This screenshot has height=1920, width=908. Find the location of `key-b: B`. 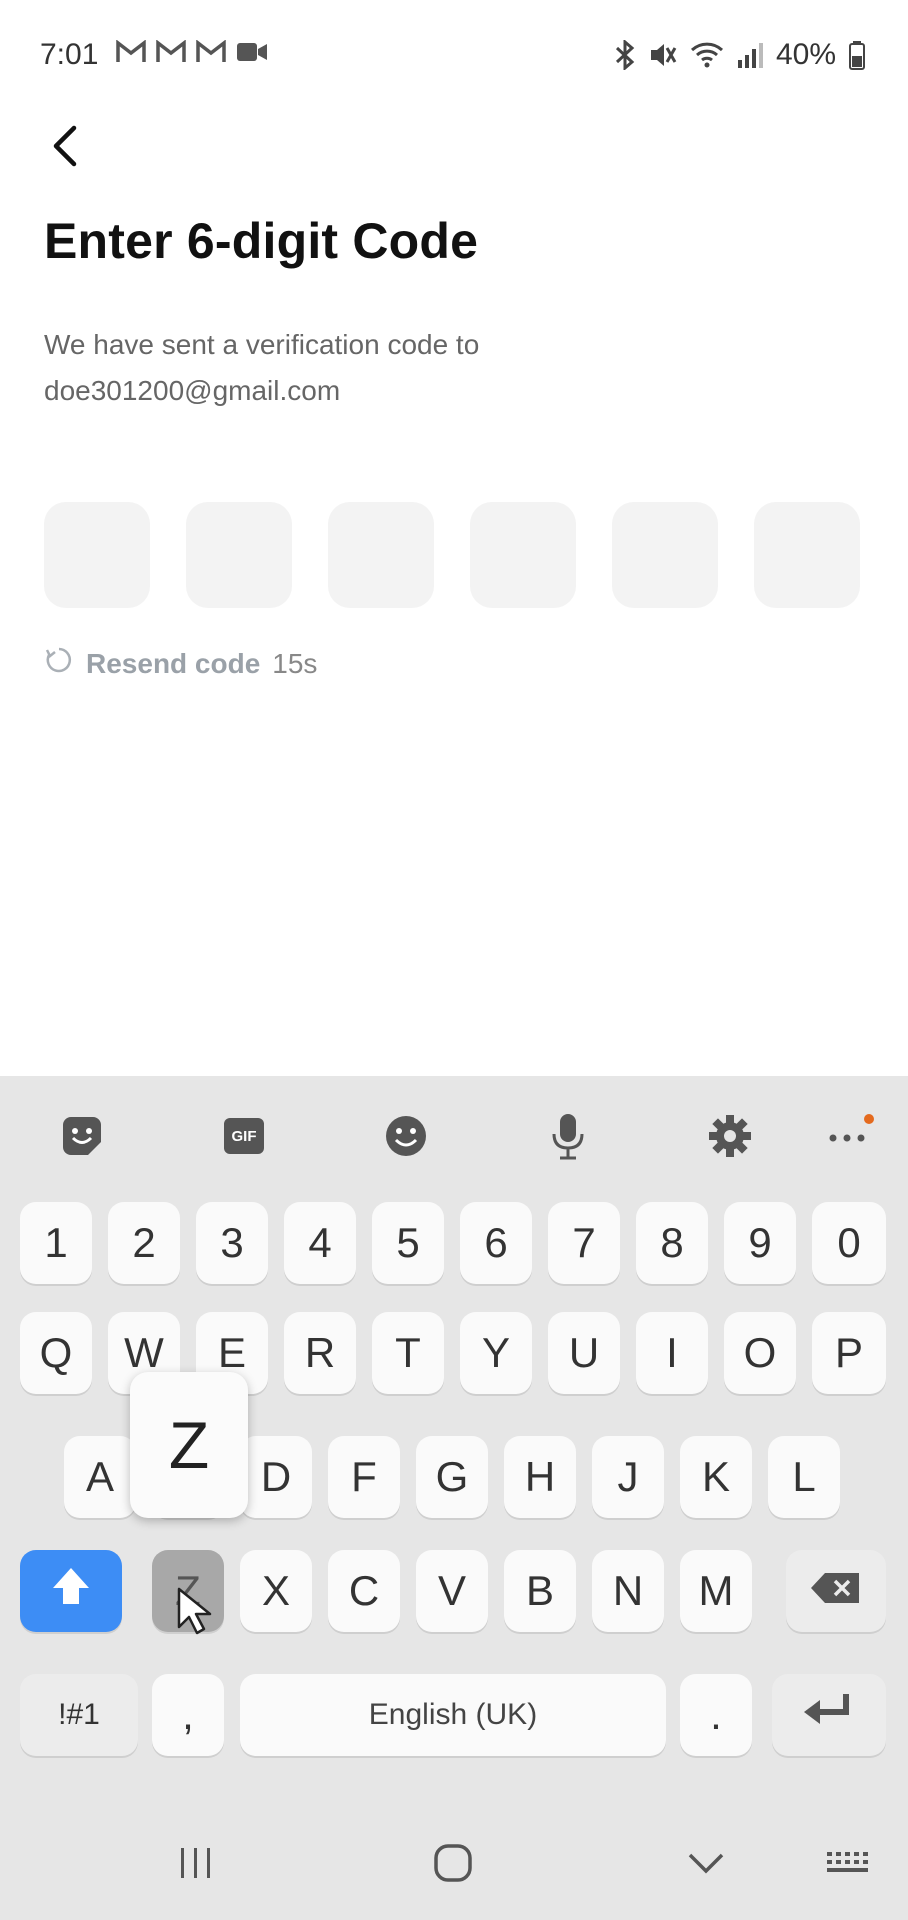

key-b: B is located at coordinates (540, 1591).